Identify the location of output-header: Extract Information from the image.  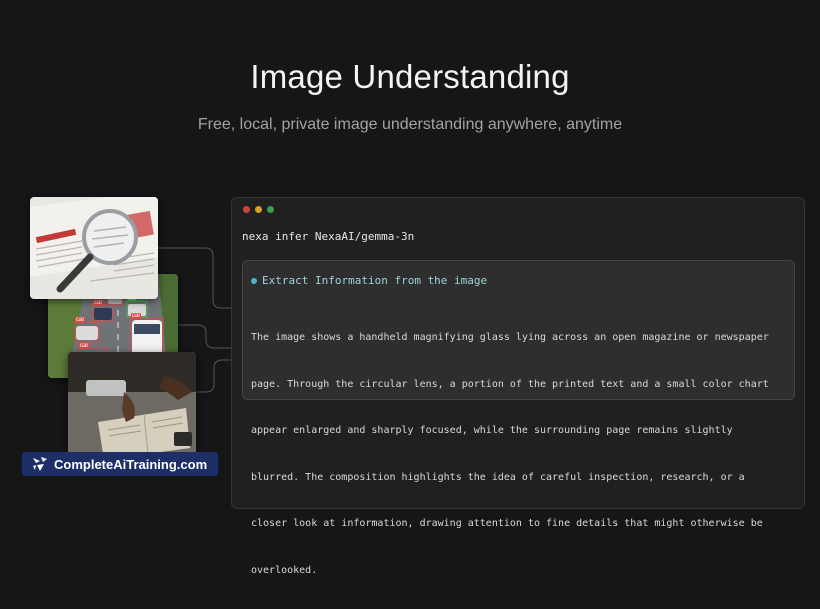
(369, 280).